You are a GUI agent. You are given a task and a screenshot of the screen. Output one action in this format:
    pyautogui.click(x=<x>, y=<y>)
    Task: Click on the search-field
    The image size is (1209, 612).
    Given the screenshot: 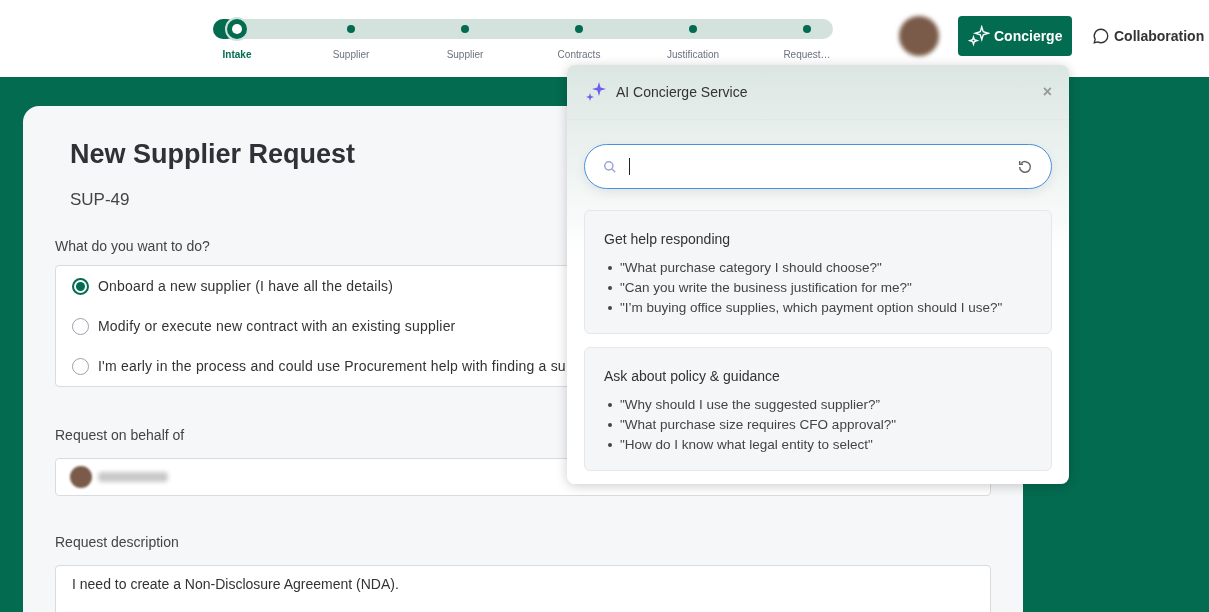 What is the action you would take?
    pyautogui.click(x=818, y=166)
    